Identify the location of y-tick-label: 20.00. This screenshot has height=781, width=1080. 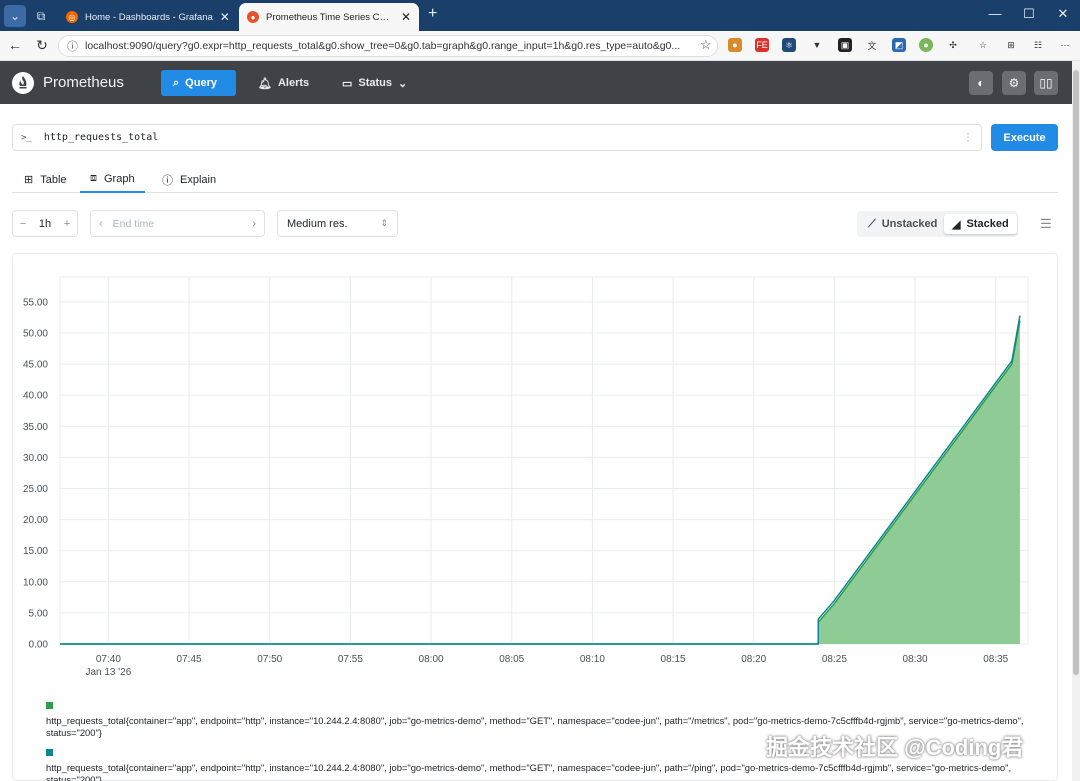
(35, 520).